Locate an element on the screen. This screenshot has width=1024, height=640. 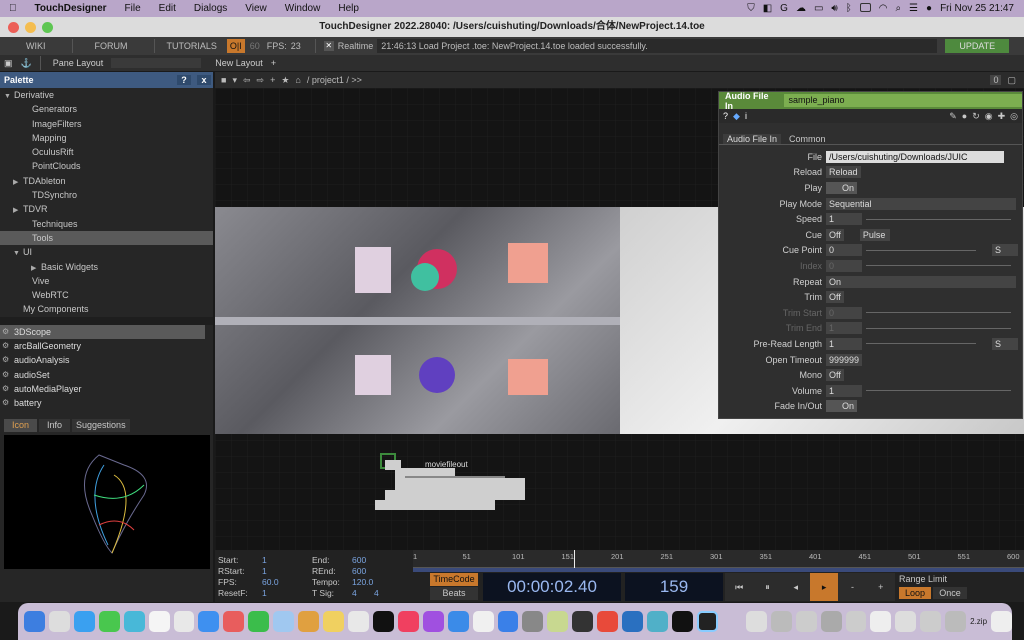
node-label: moviefileout is located at coordinates (446, 464).